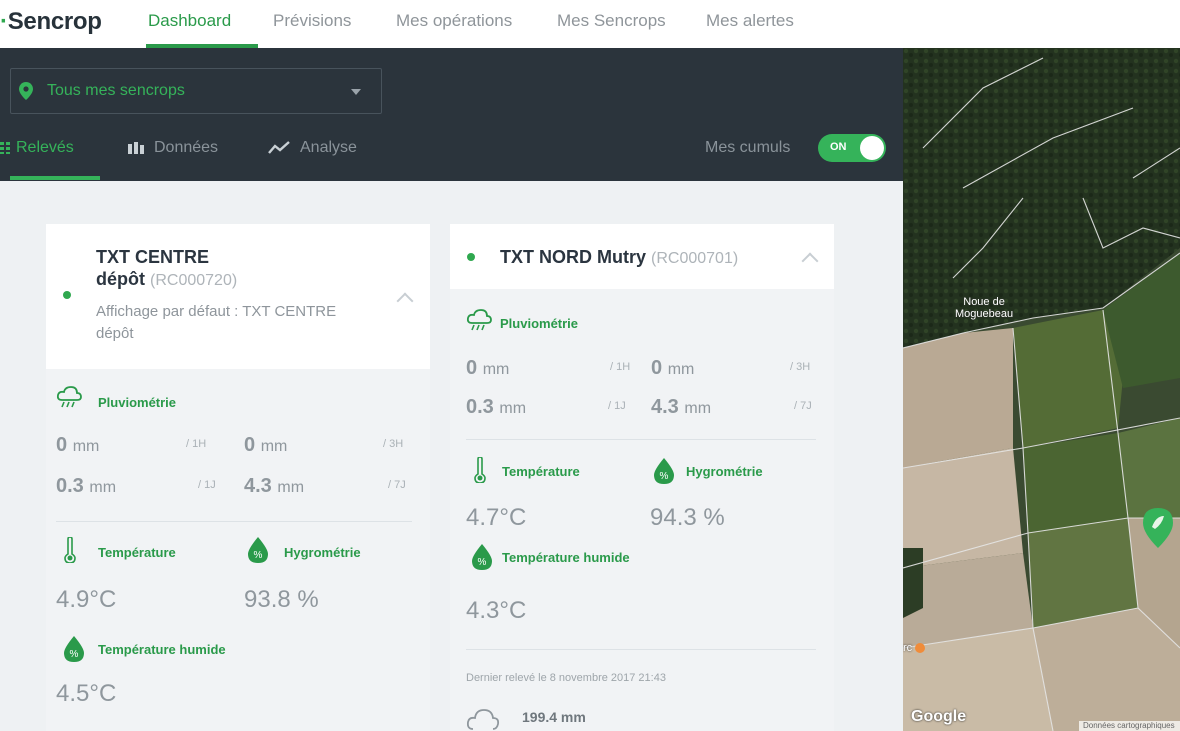  What do you see at coordinates (26, 91) in the screenshot?
I see `map-pin-icon` at bounding box center [26, 91].